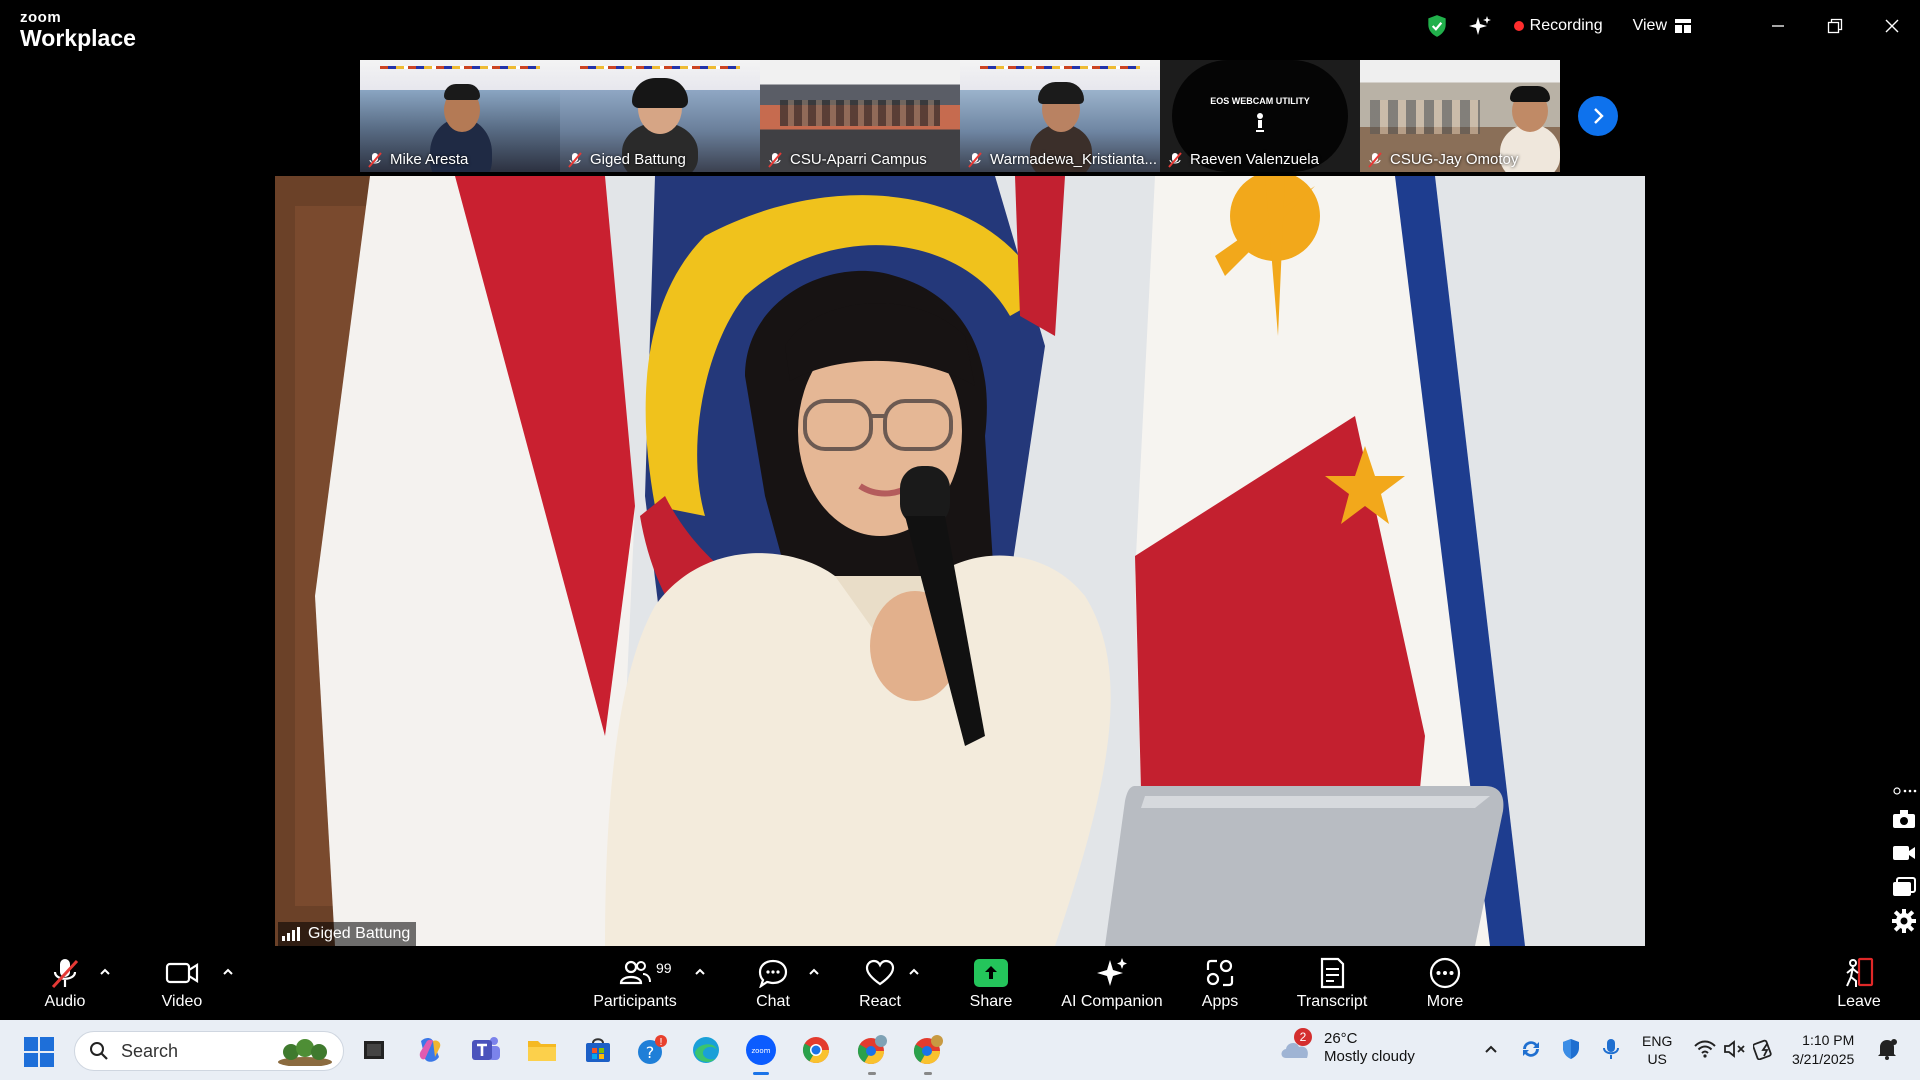  I want to click on taskbar-search-box: Search, so click(209, 1051).